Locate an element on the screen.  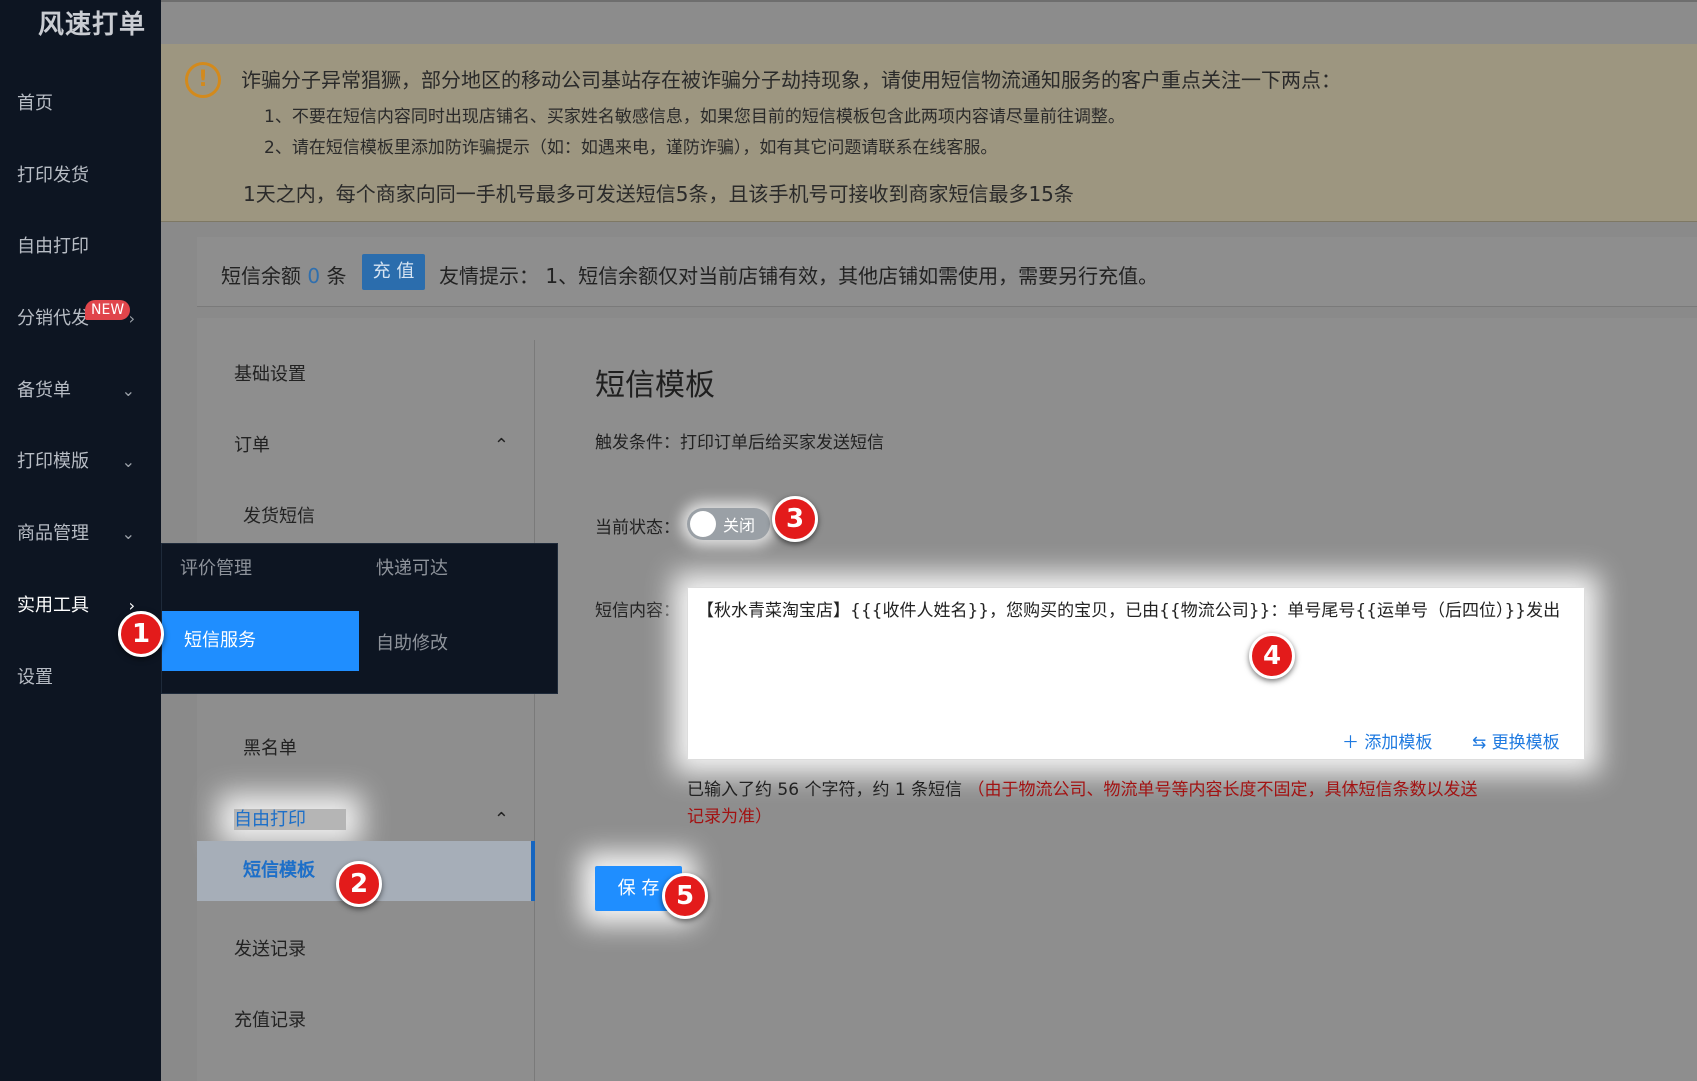
status-toggle: 关闭 is located at coordinates (728, 524).